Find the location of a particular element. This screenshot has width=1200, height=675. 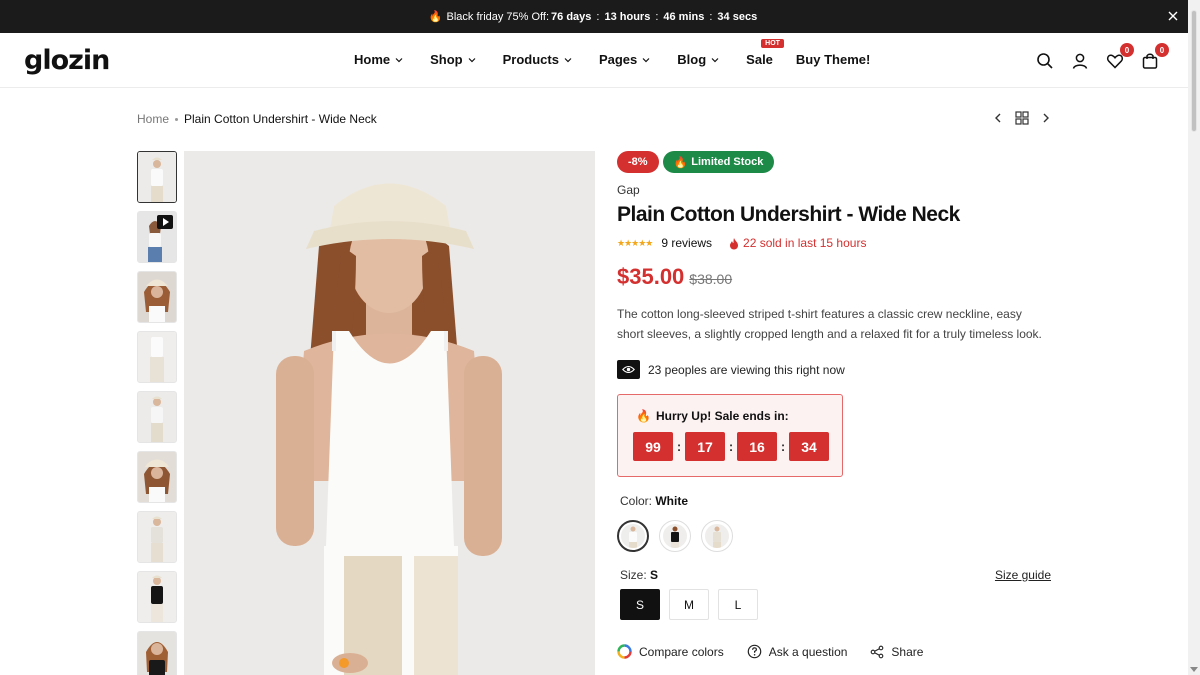

question-icon is located at coordinates (754, 651).